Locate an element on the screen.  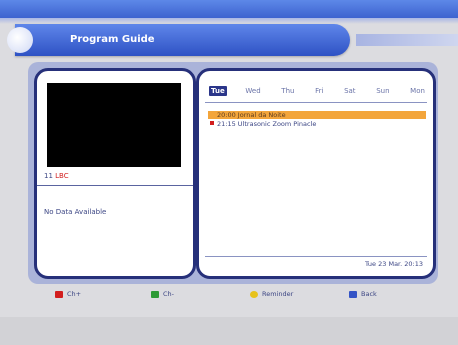
green-button-icon is located at coordinates (155, 294).